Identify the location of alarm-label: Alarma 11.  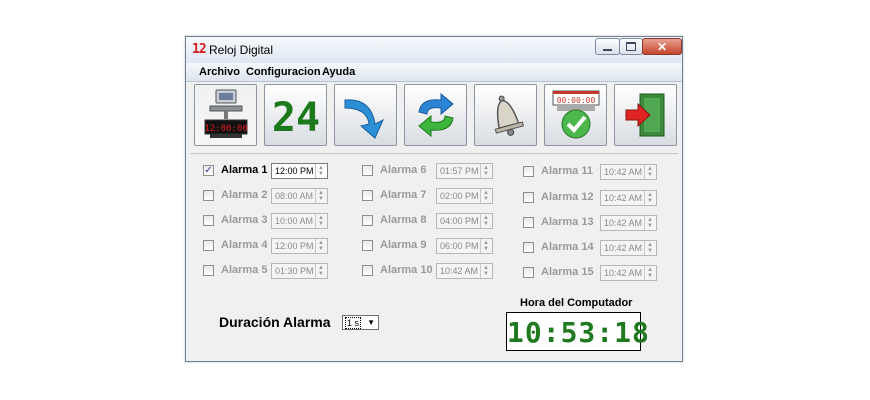
(567, 171).